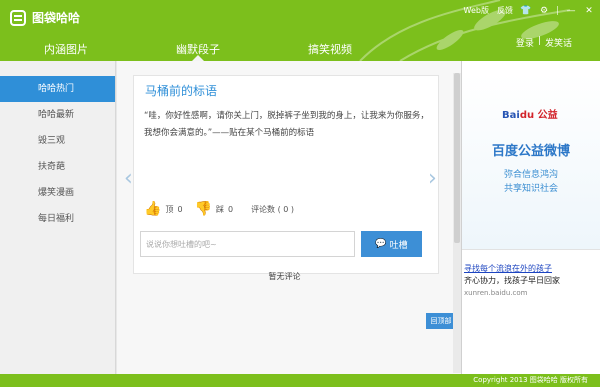 The width and height of the screenshot is (600, 387). Describe the element at coordinates (525, 42) in the screenshot. I see `login-link: 登录` at that location.